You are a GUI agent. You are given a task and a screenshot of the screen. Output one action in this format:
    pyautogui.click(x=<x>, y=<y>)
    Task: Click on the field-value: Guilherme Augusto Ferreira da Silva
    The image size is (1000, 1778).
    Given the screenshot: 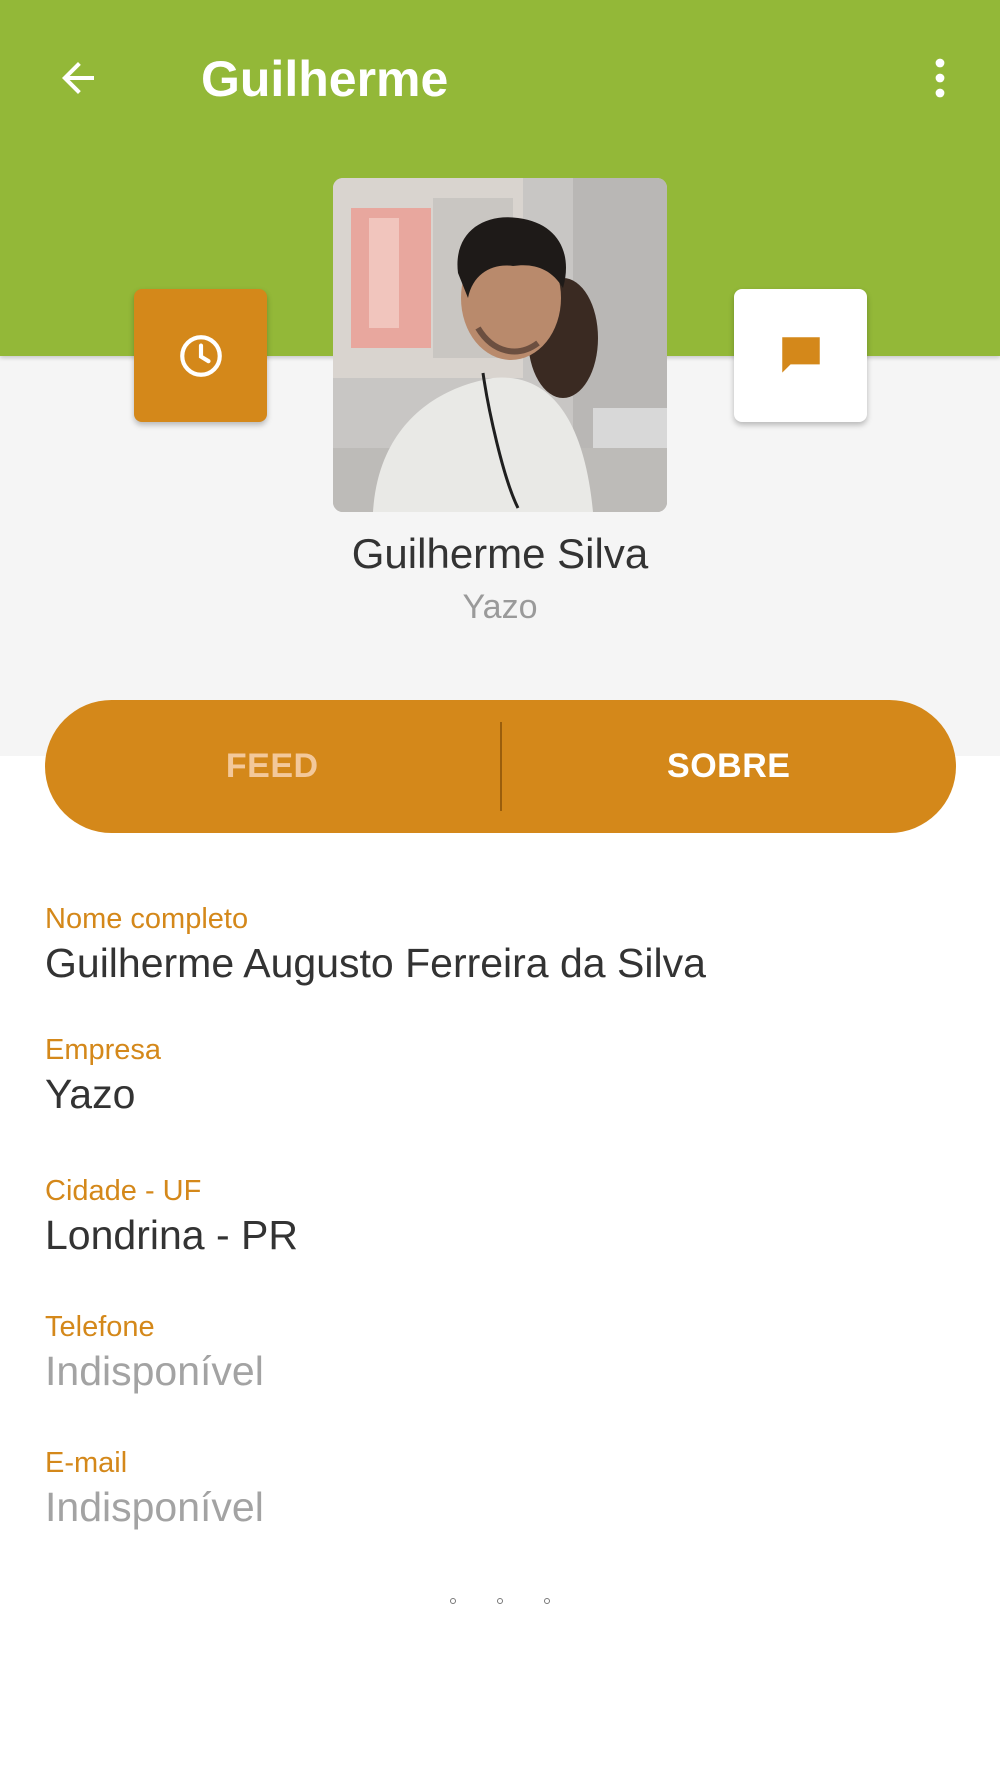 What is the action you would take?
    pyautogui.click(x=375, y=963)
    